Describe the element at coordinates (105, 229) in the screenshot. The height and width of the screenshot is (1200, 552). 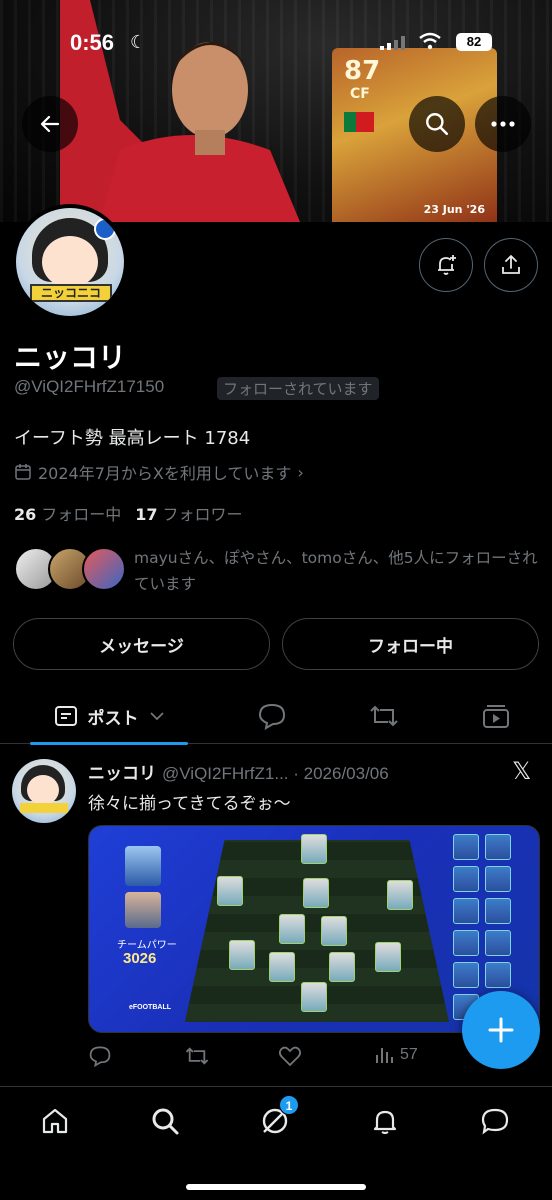
I see `club-badge-icon` at that location.